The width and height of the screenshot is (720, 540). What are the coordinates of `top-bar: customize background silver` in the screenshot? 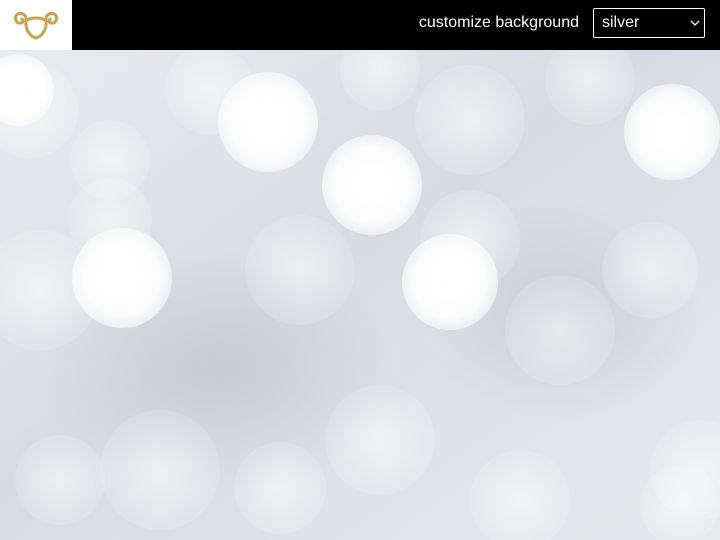 It's located at (360, 25).